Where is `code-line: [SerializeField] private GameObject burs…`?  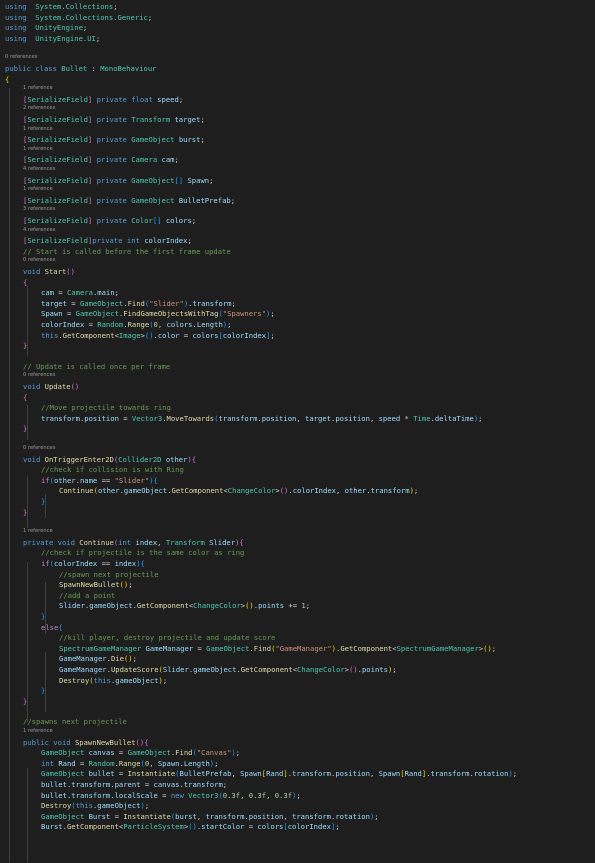 code-line: [SerializeField] private GameObject burs… is located at coordinates (114, 139).